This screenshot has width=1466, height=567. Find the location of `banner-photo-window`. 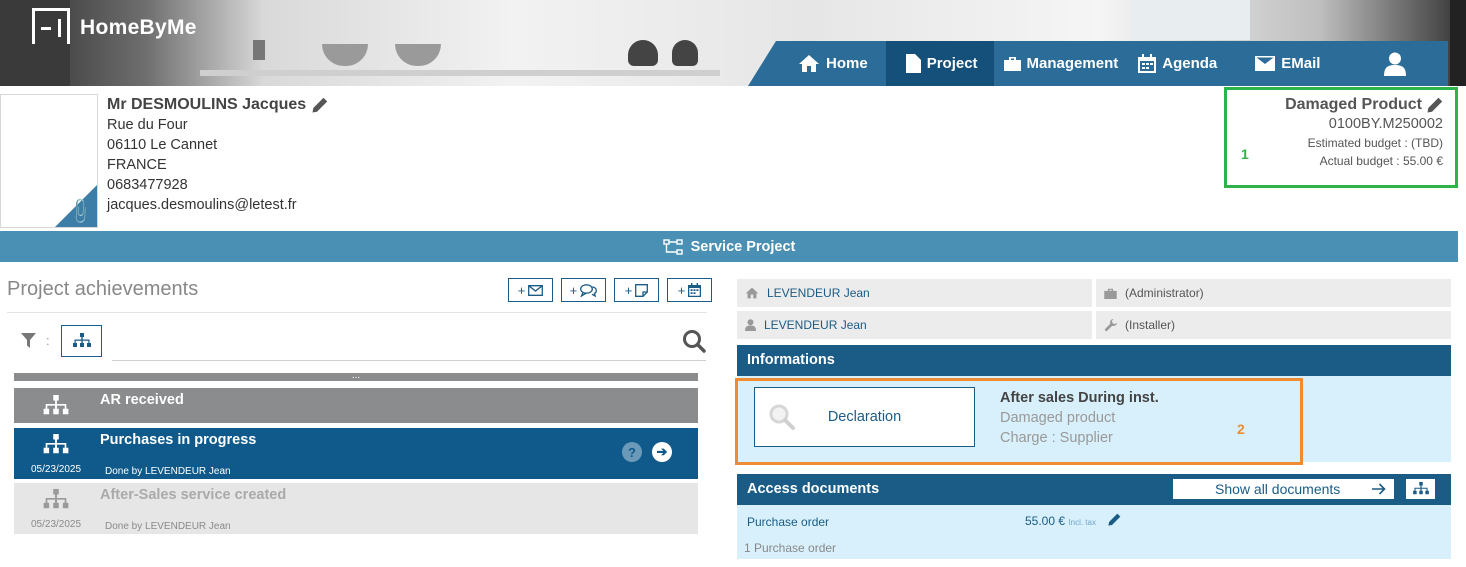

banner-photo-window is located at coordinates (1190, 20).